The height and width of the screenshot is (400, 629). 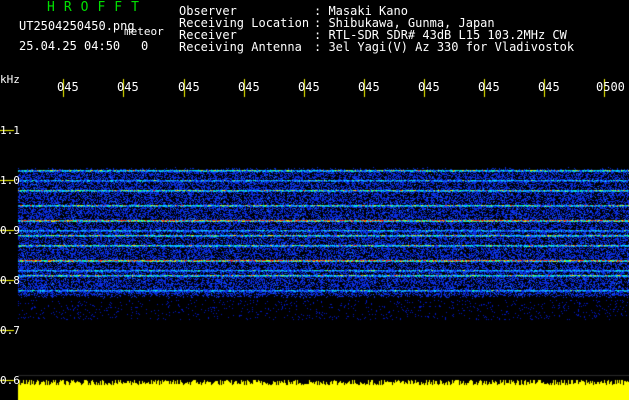 What do you see at coordinates (145, 46) in the screenshot?
I see `meteor-count: 0` at bounding box center [145, 46].